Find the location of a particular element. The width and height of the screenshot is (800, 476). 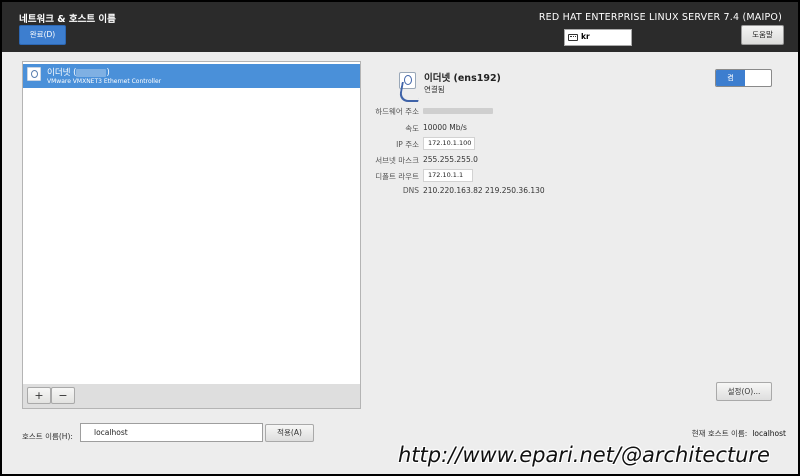

device-name-prefix: 이더넷 ( is located at coordinates (62, 73).